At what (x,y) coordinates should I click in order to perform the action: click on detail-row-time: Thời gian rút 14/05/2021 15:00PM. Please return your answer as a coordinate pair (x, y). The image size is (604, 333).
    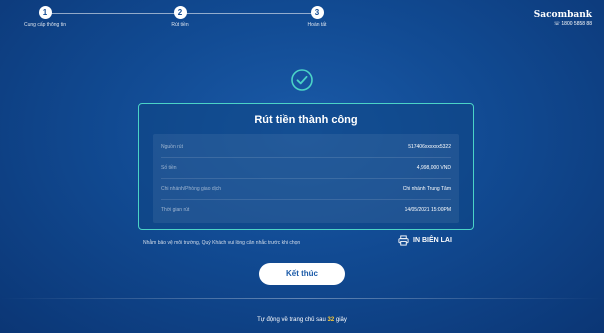
    Looking at the image, I should click on (306, 210).